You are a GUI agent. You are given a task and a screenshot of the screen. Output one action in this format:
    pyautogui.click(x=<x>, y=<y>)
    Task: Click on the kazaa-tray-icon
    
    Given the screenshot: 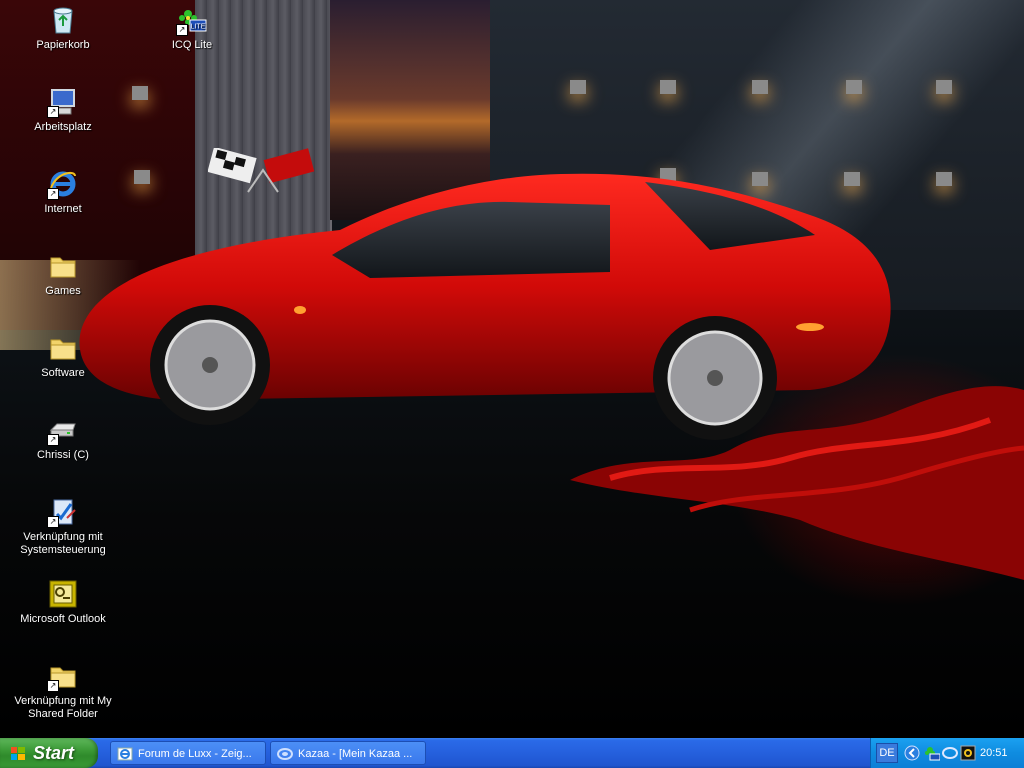 What is the action you would take?
    pyautogui.click(x=950, y=753)
    